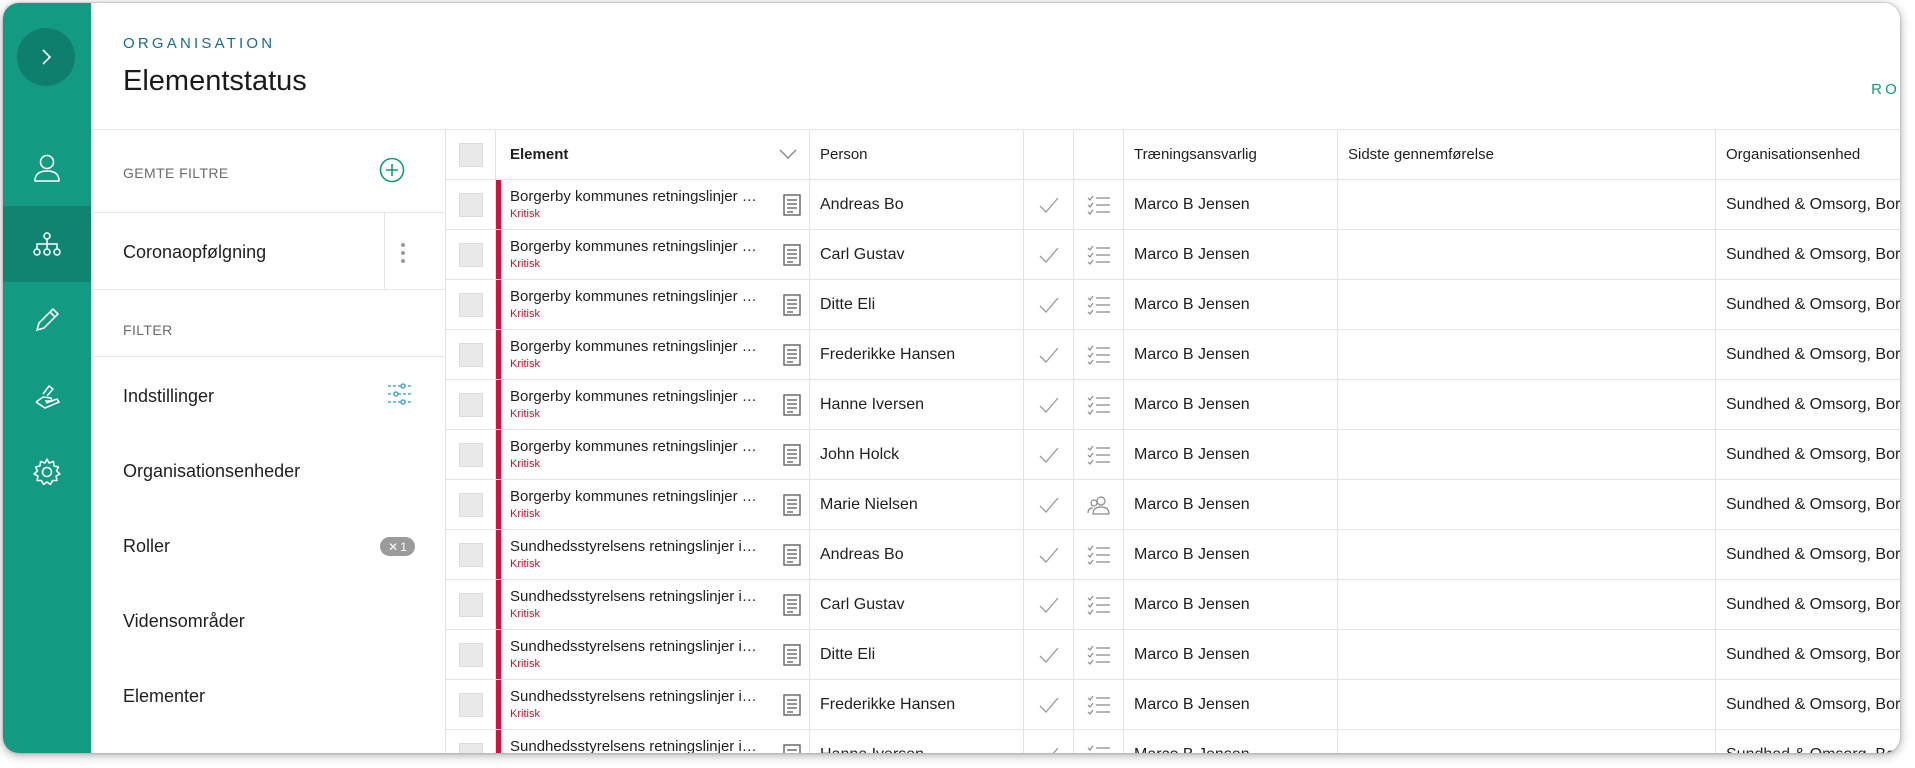  I want to click on add-filter-button, so click(392, 172).